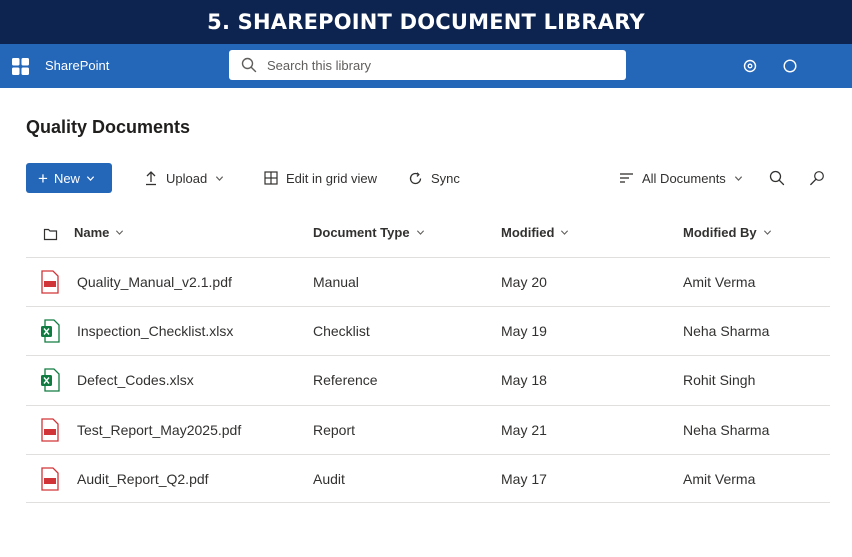 Image resolution: width=852 pixels, height=557 pixels. Describe the element at coordinates (135, 380) in the screenshot. I see `file-name-link: Defect_Codes.xlsx` at that location.